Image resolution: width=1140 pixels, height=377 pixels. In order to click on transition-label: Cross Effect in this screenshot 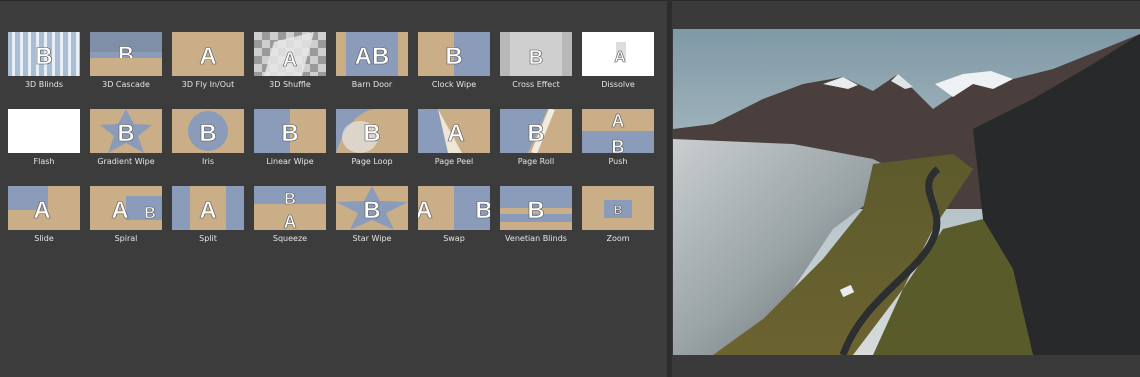, I will do `click(536, 84)`.